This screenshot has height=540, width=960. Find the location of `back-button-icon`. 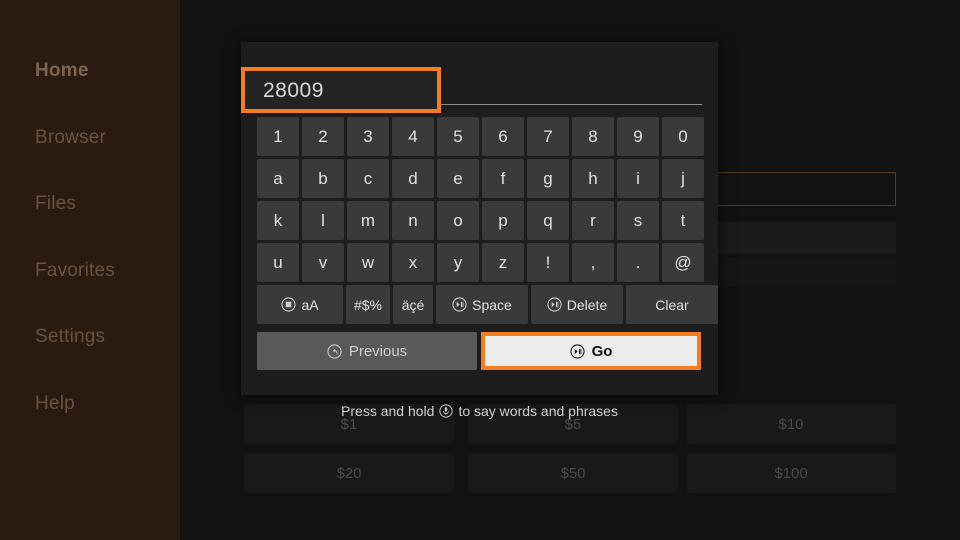

back-button-icon is located at coordinates (334, 351).